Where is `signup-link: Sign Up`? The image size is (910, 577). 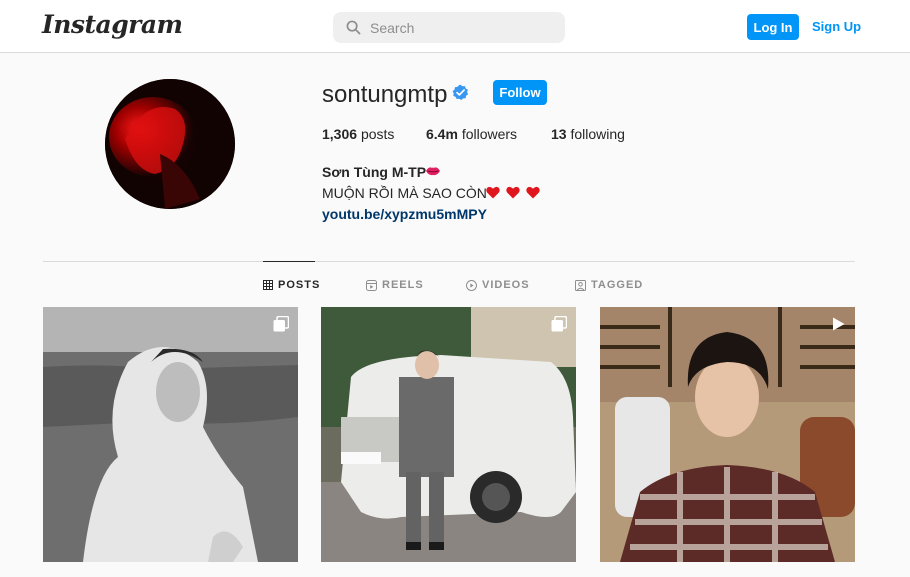 signup-link: Sign Up is located at coordinates (836, 26).